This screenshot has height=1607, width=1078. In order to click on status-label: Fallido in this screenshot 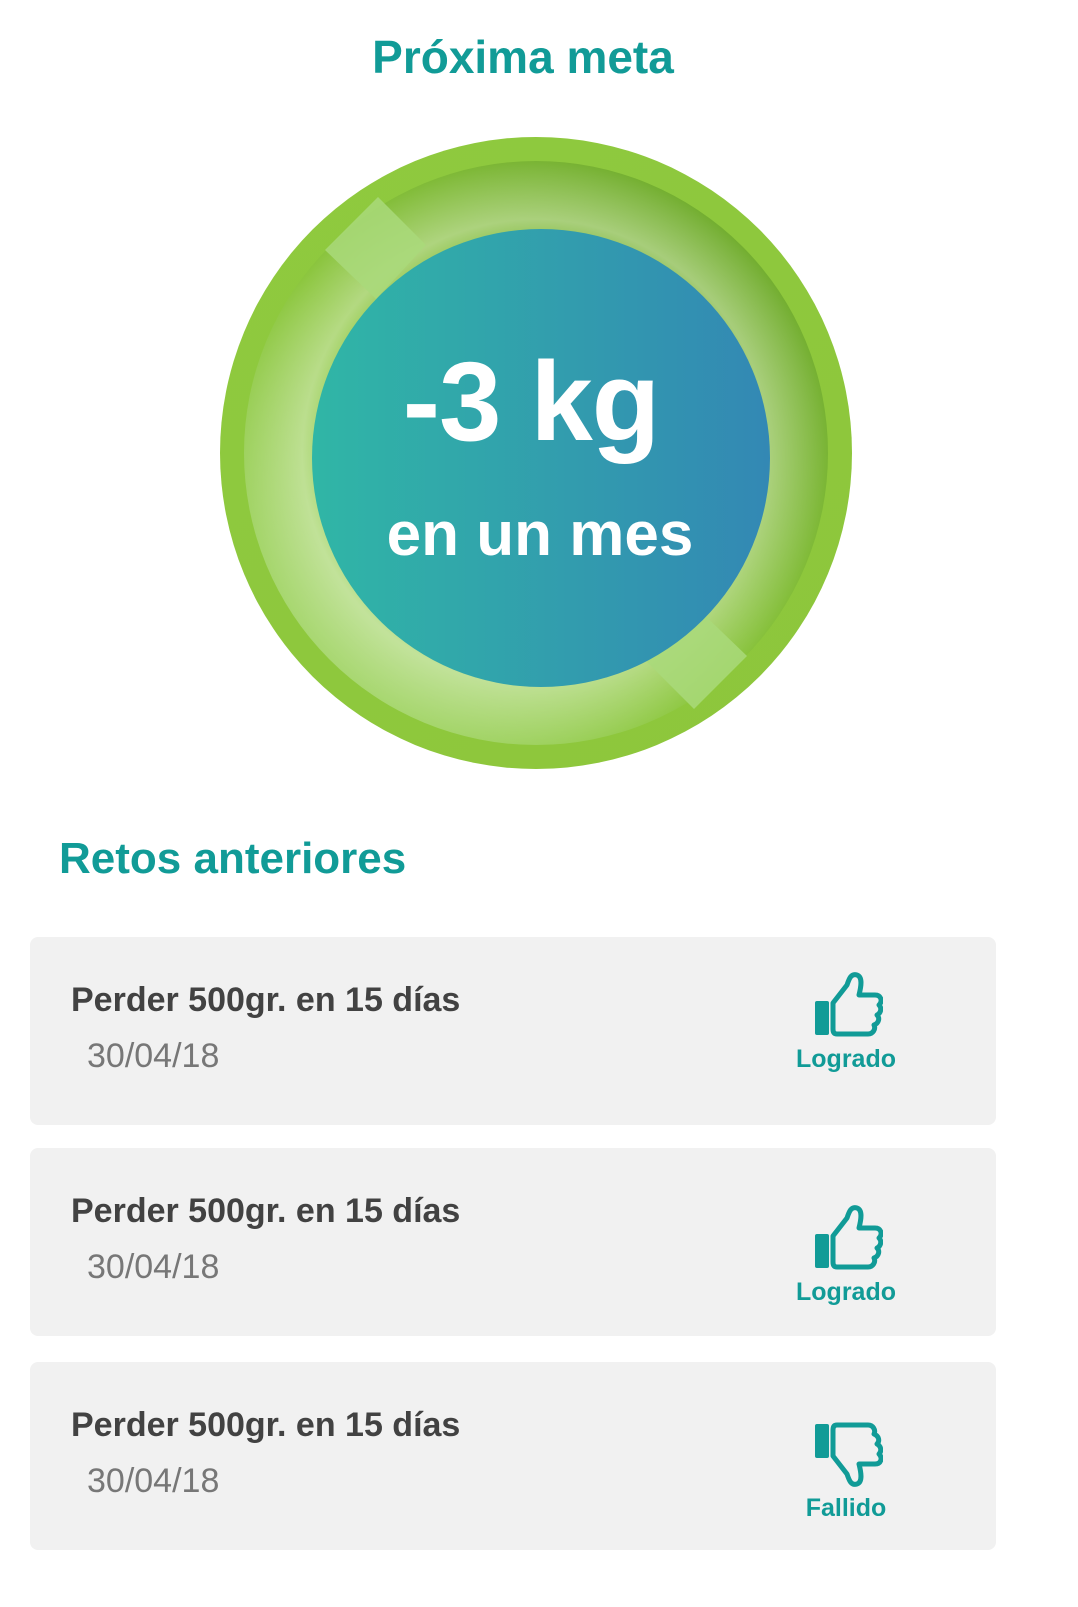, I will do `click(846, 1508)`.